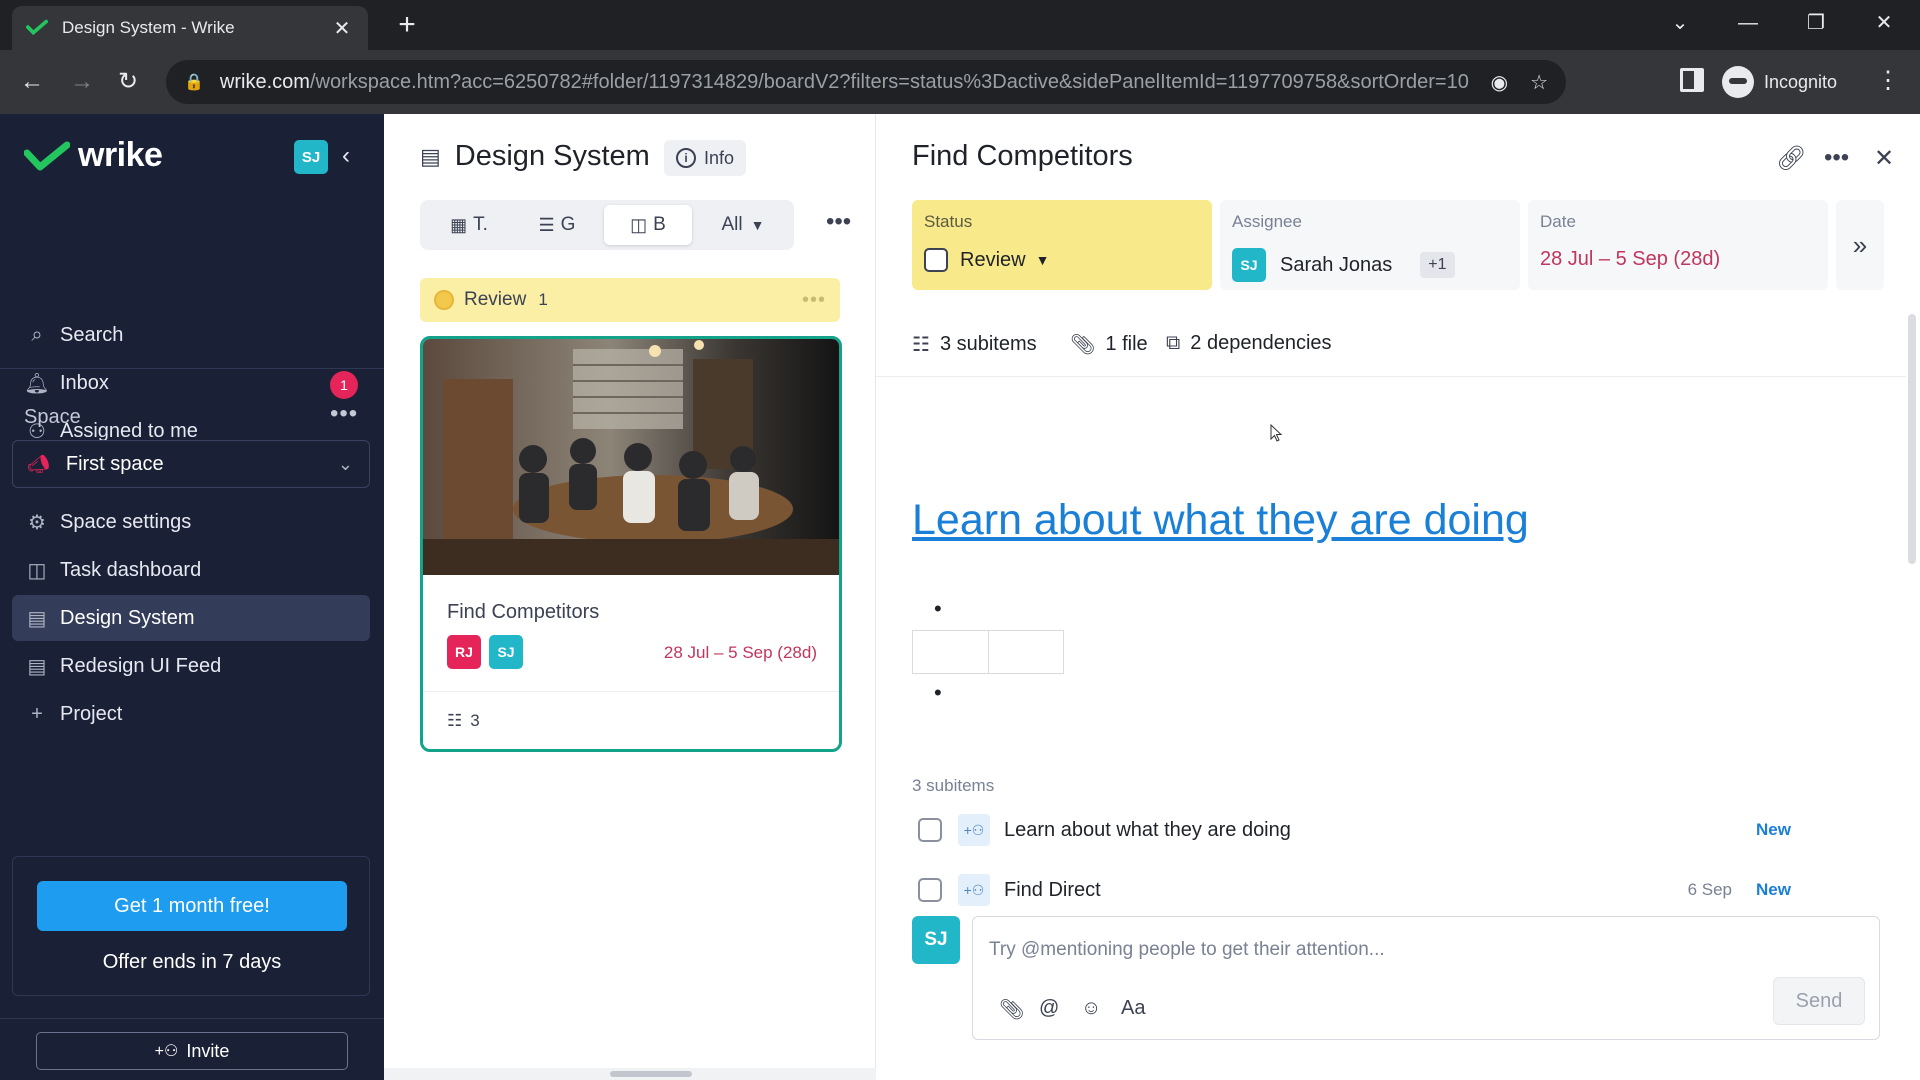 The height and width of the screenshot is (1080, 1920). Describe the element at coordinates (814, 300) in the screenshot. I see `column-more-icon: •••` at that location.